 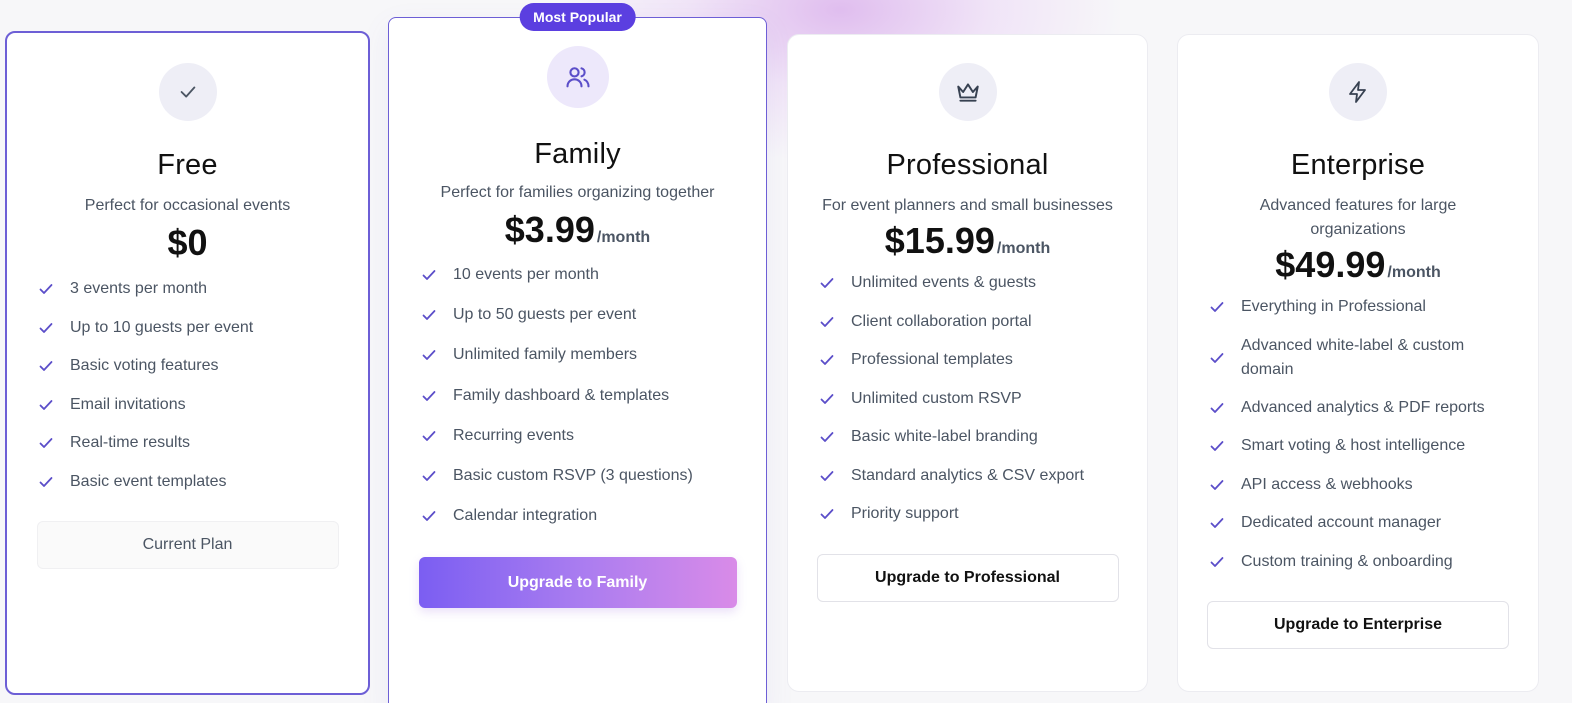 I want to click on plan-subtitle: For event planners and small businesses, so click(x=967, y=205).